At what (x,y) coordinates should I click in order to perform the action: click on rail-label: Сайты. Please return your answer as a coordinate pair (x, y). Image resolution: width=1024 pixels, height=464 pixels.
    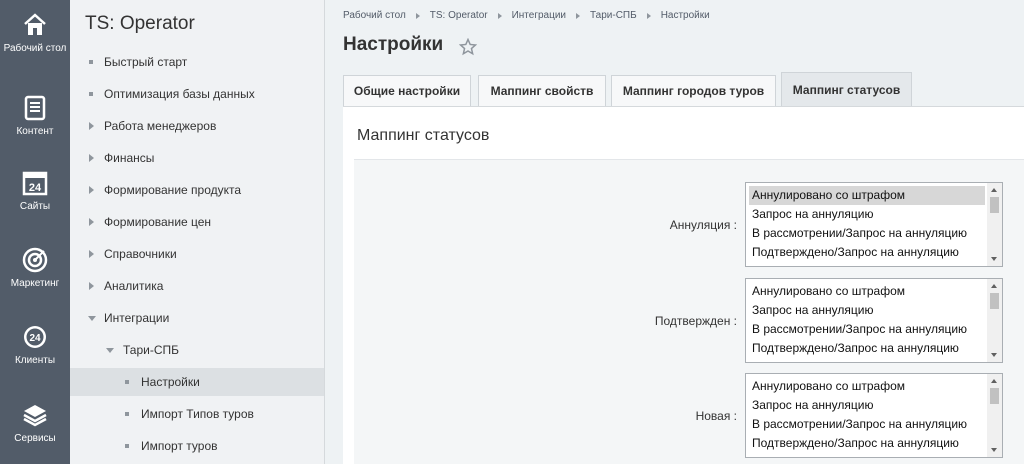
    Looking at the image, I should click on (35, 206).